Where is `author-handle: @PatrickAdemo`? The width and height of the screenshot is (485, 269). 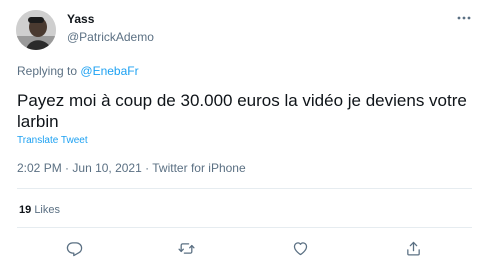 author-handle: @PatrickAdemo is located at coordinates (110, 37).